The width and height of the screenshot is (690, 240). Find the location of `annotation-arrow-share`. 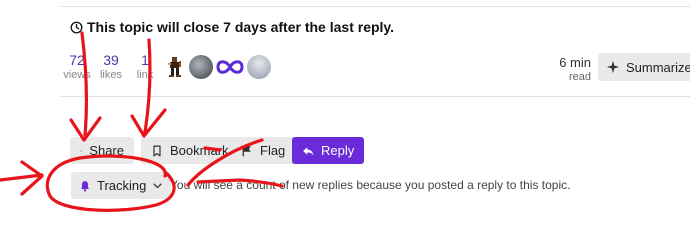

annotation-arrow-share is located at coordinates (85, 86).